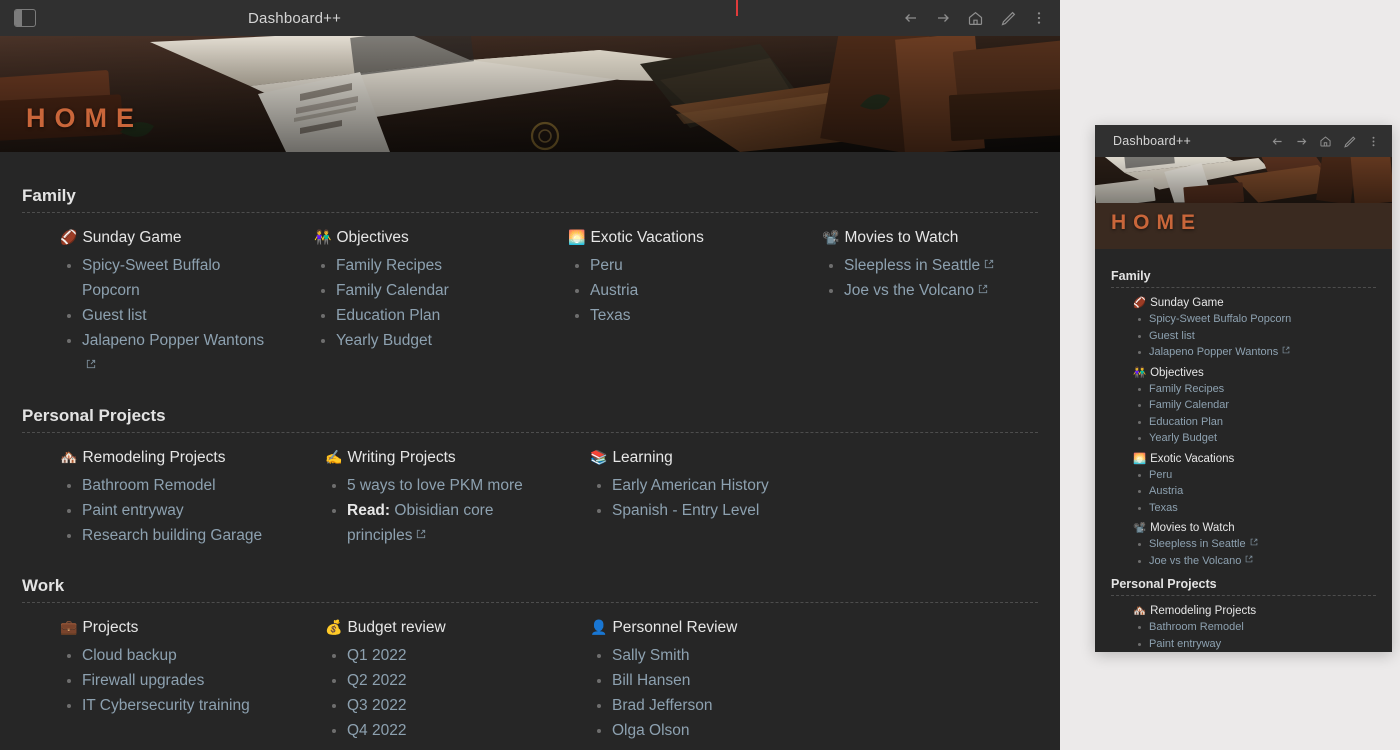 The image size is (1400, 750). Describe the element at coordinates (599, 457) in the screenshot. I see `books-icon: 📚` at that location.